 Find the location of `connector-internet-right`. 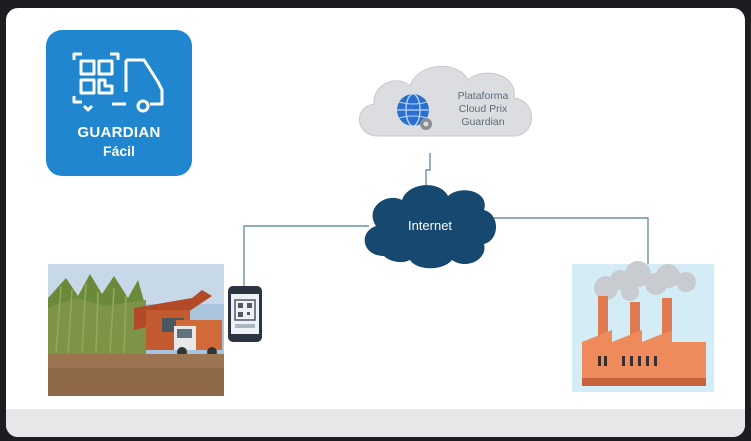

connector-internet-right is located at coordinates (568, 241).